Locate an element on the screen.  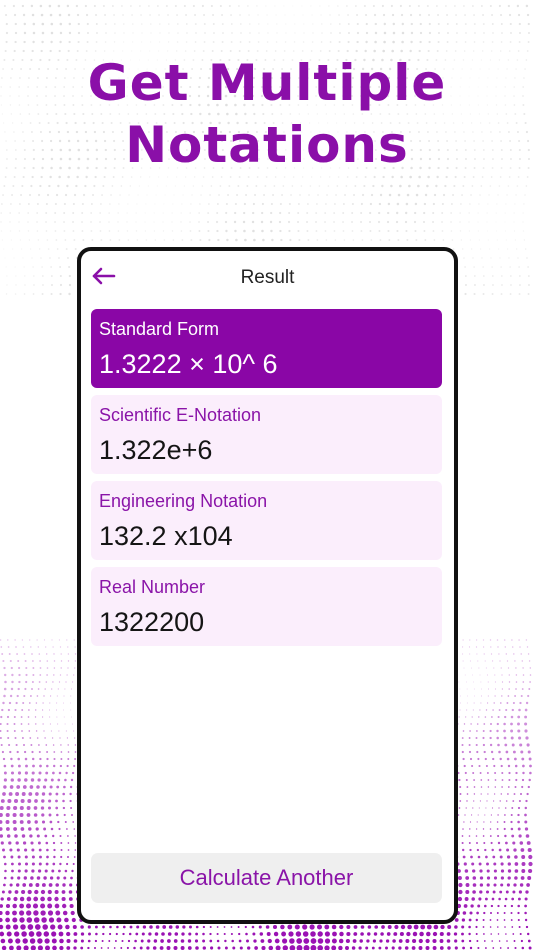
screen-title: Result is located at coordinates (267, 277).